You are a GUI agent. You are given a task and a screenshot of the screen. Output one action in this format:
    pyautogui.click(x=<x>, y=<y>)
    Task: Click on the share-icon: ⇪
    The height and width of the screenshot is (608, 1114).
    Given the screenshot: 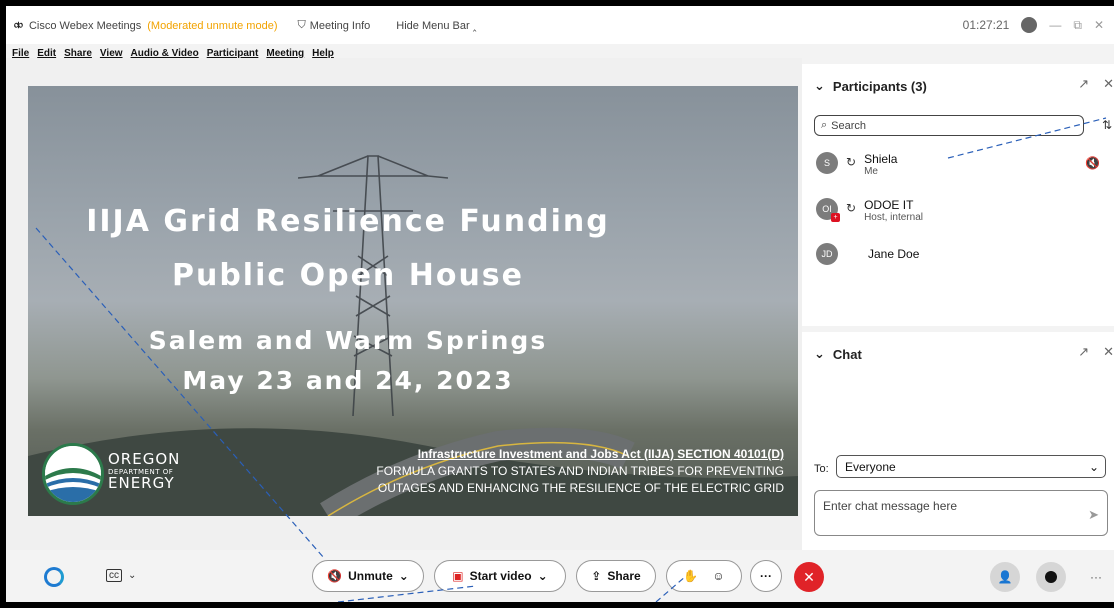 What is the action you would take?
    pyautogui.click(x=596, y=576)
    